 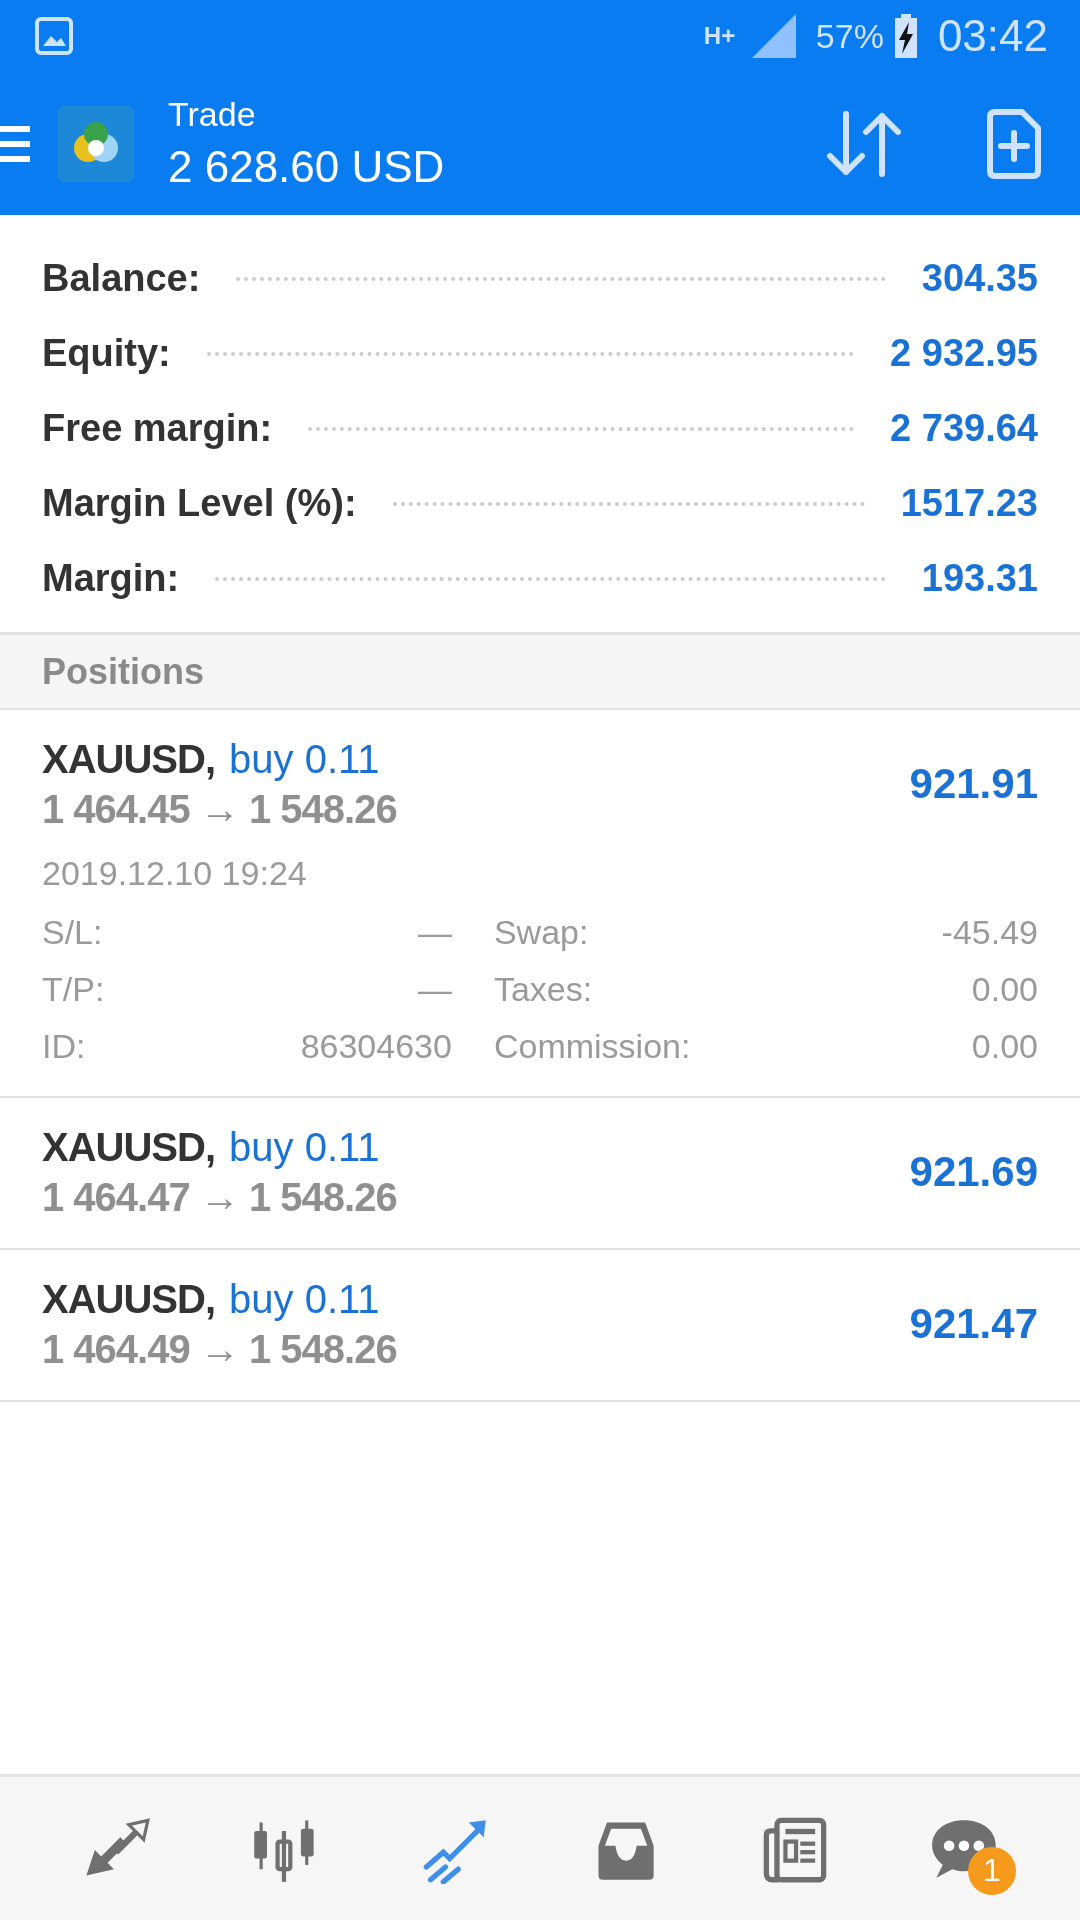 What do you see at coordinates (979, 578) in the screenshot?
I see `summary-value: 193.31` at bounding box center [979, 578].